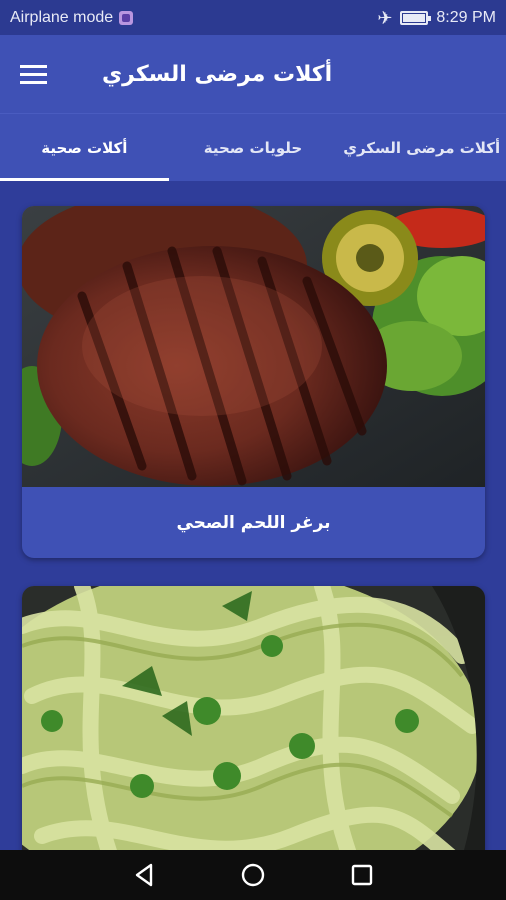  I want to click on navigation-bar, so click(253, 875).